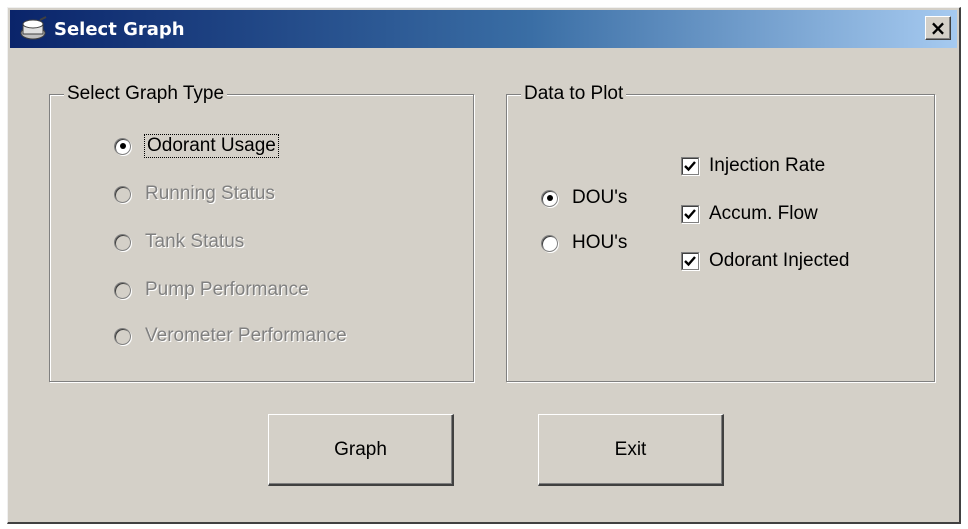 The width and height of the screenshot is (968, 529). I want to click on option-label: Running Status, so click(210, 193).